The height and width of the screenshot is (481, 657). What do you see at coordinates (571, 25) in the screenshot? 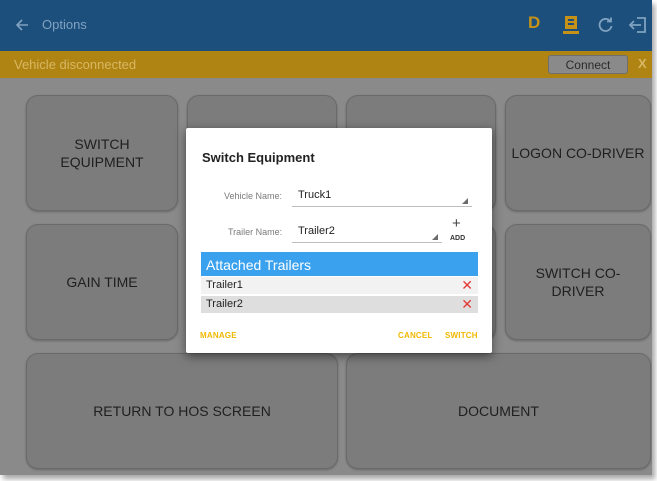
I see `document-icon` at bounding box center [571, 25].